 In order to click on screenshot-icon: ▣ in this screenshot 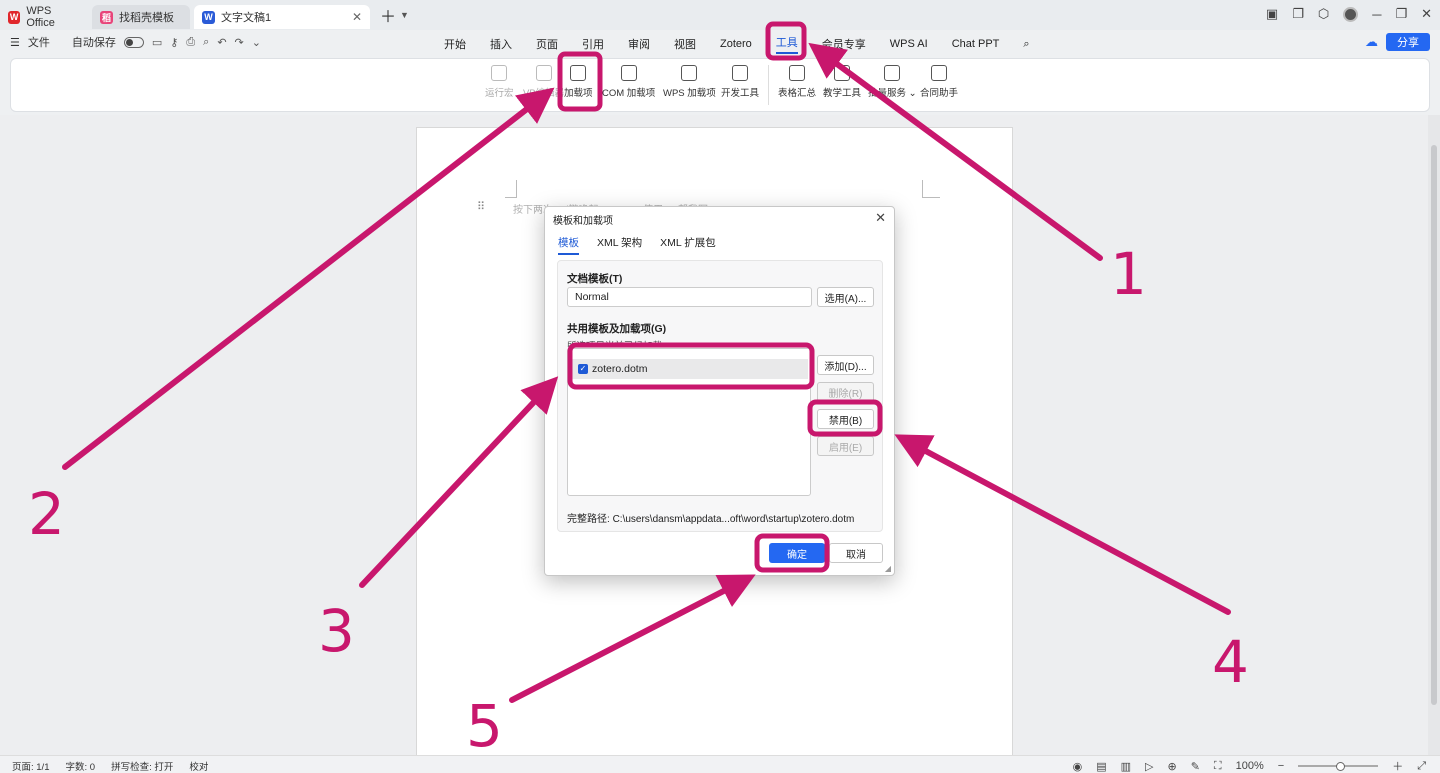, I will do `click(1272, 14)`.